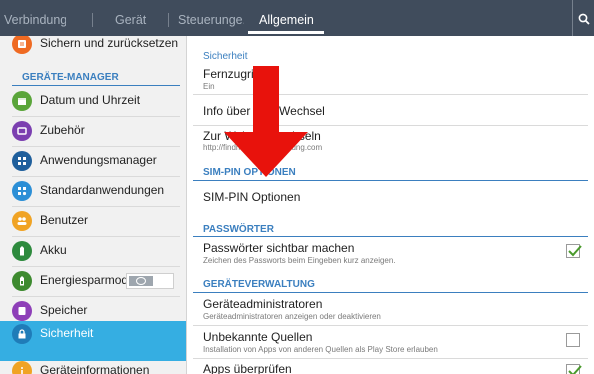 This screenshot has height=374, width=594. What do you see at coordinates (278, 248) in the screenshot?
I see `show-passwords-row: Passwörter sichtbar machen` at bounding box center [278, 248].